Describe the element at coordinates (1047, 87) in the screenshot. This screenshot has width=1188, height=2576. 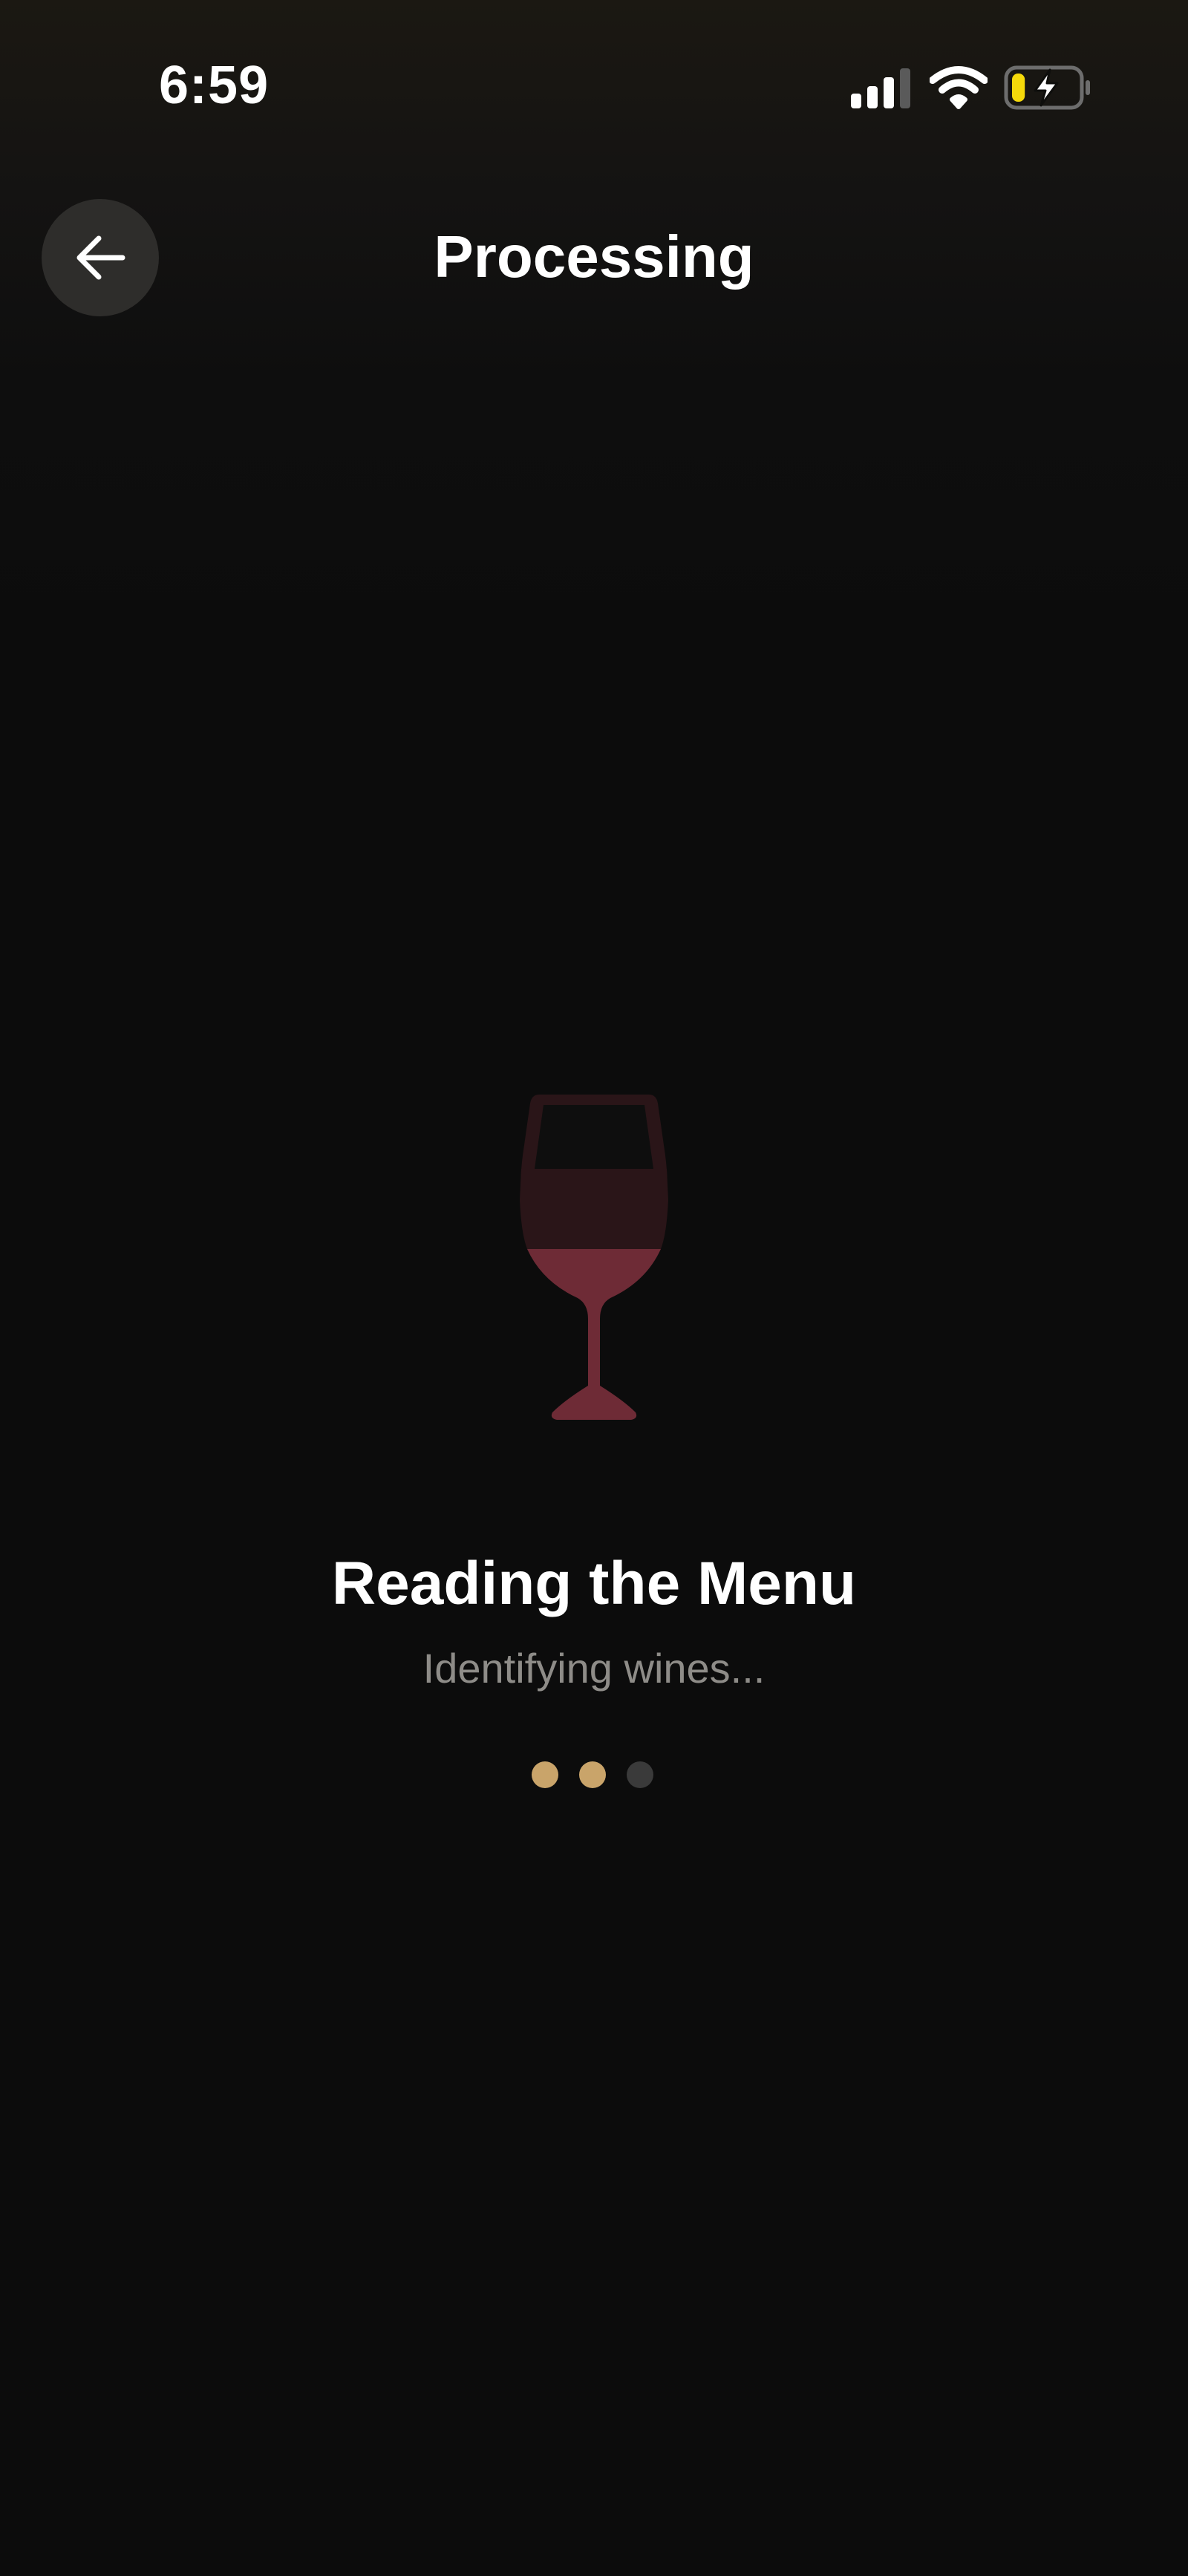
I see `battery-charging-icon` at that location.